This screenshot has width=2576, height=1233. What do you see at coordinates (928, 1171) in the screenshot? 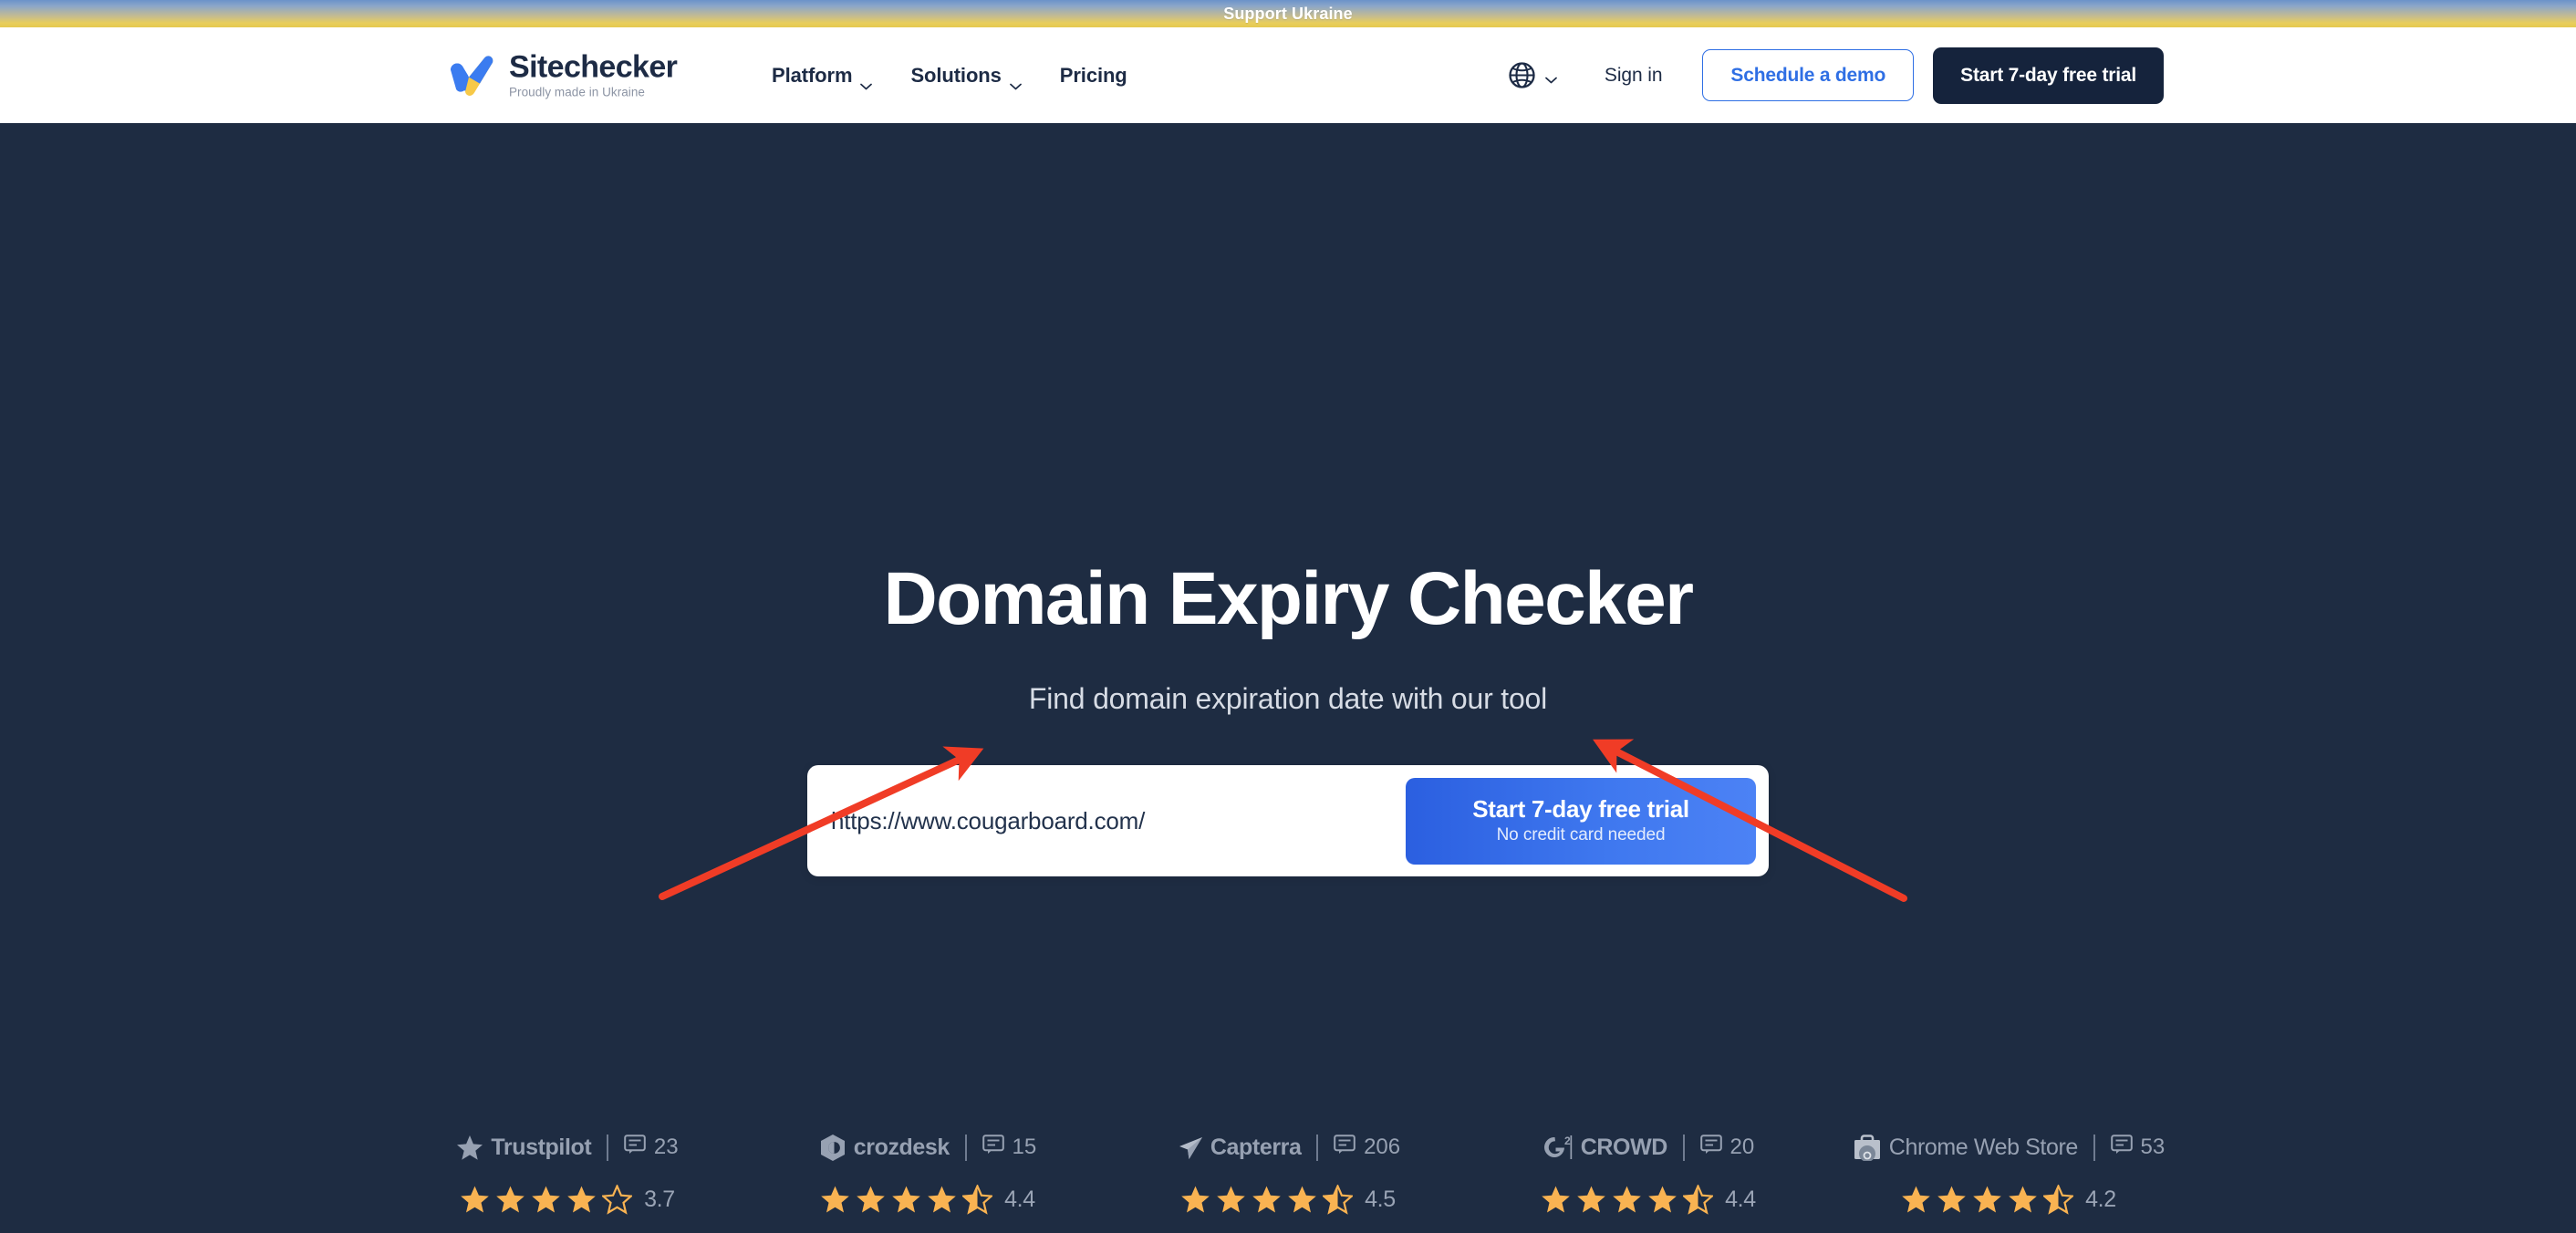
I see `review-badge-crozdesk: crozdesk 15 4.4` at bounding box center [928, 1171].